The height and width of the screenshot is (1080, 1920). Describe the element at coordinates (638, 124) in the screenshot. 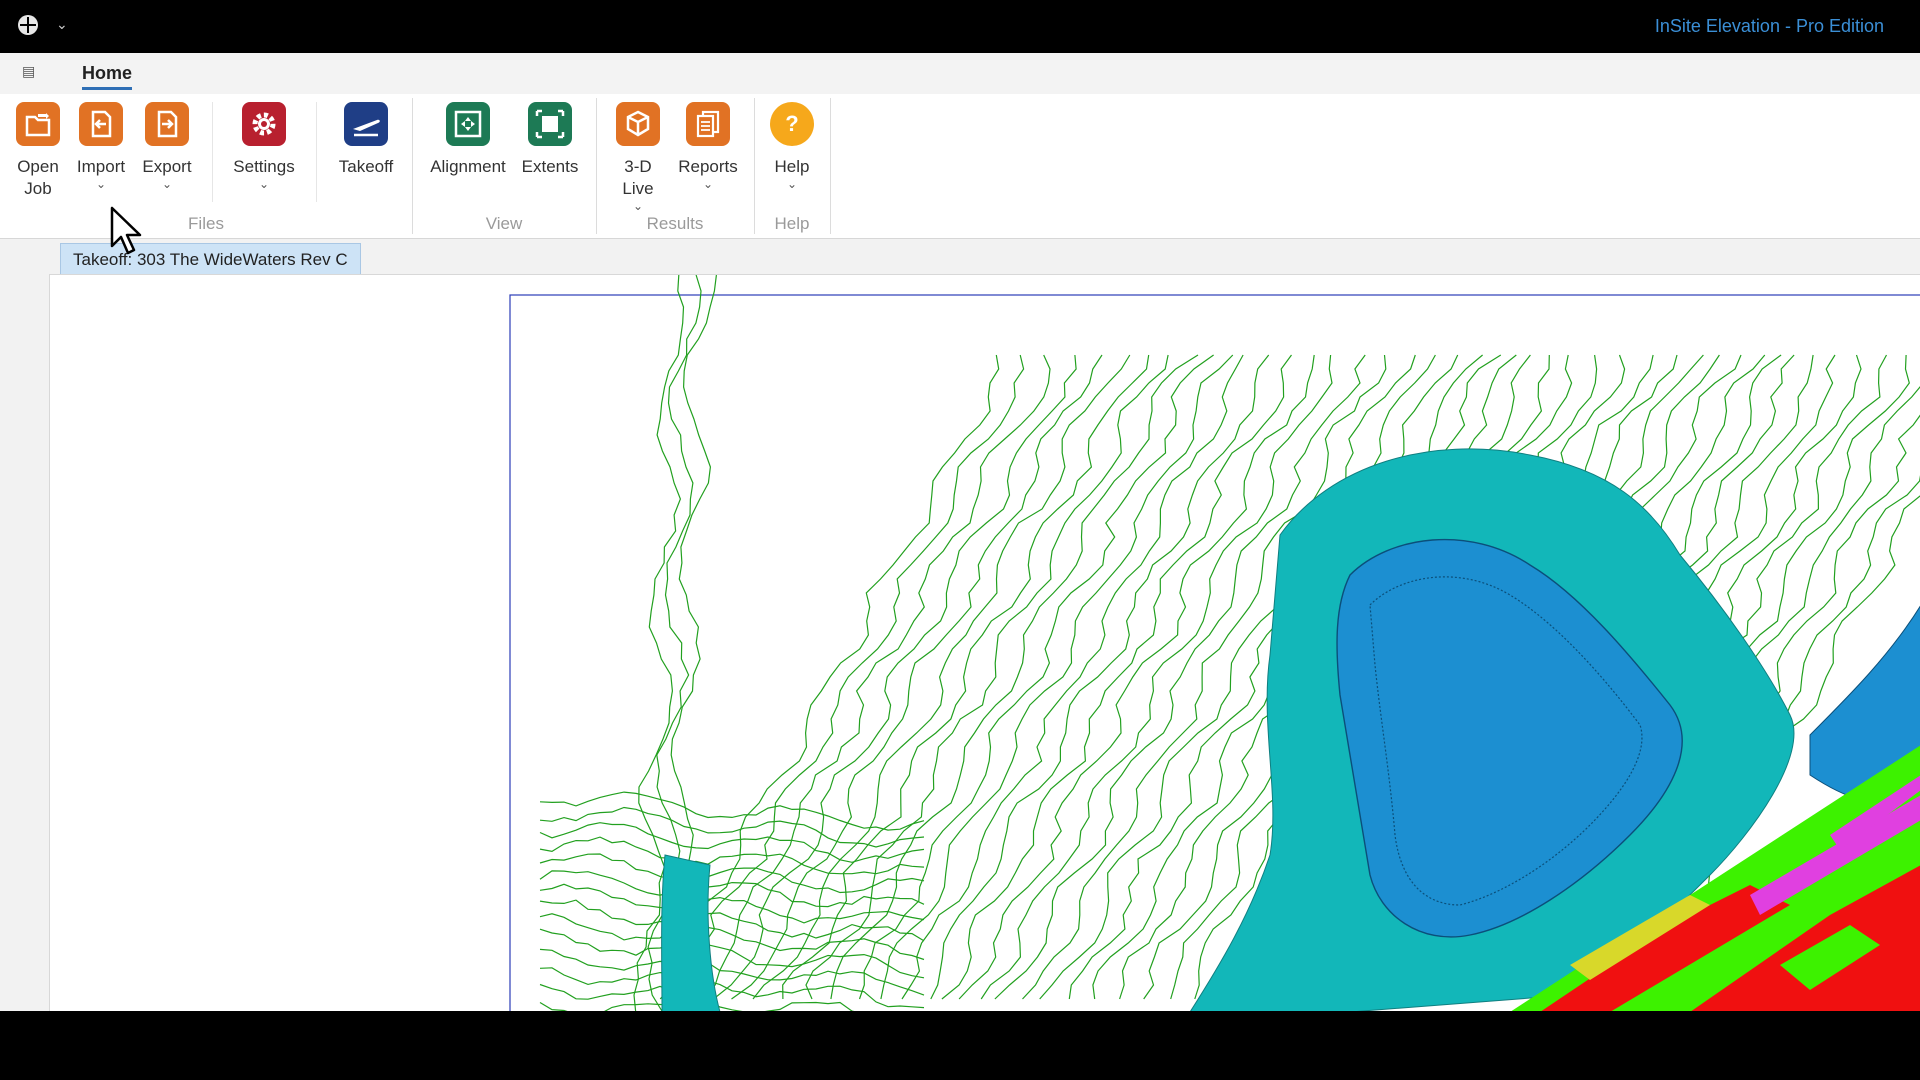

I see `cube-3d-icon` at that location.